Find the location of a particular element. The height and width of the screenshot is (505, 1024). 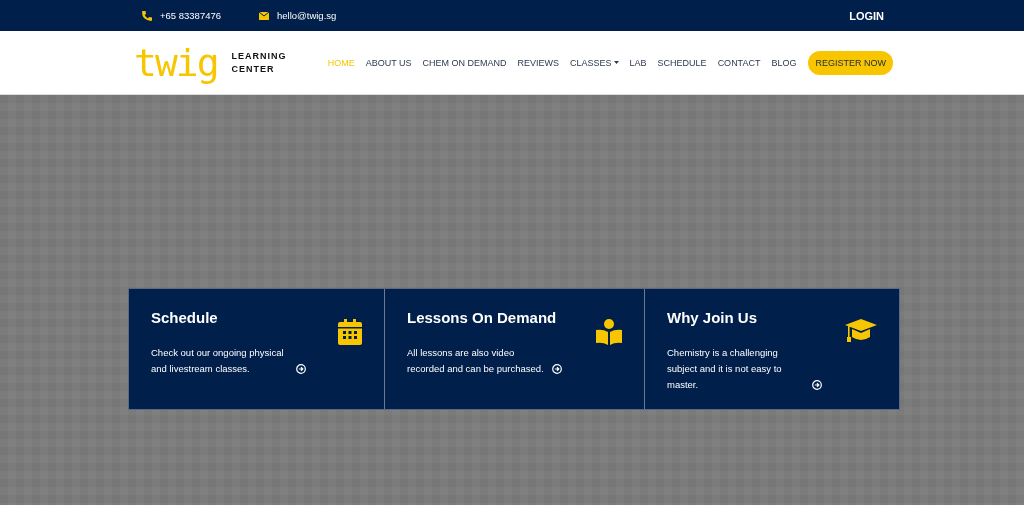

email-address: hello@twig.sg is located at coordinates (307, 15).